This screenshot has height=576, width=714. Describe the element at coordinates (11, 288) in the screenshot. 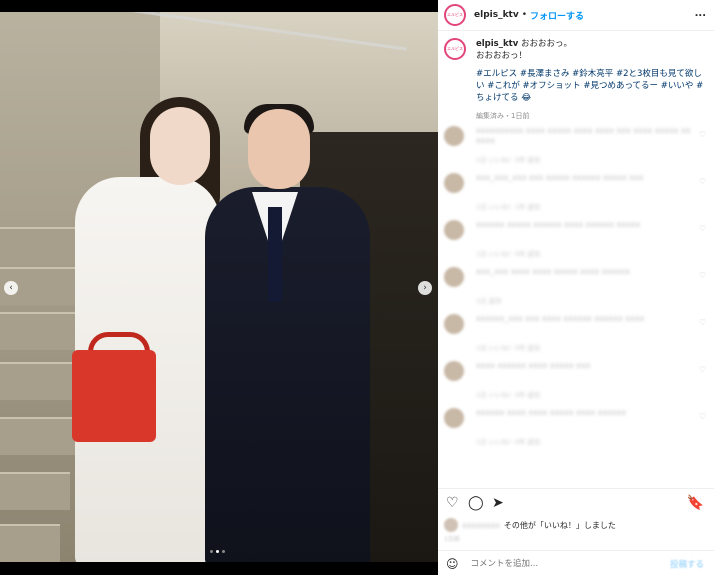

I see `carousel-prev-button: ‹` at that location.